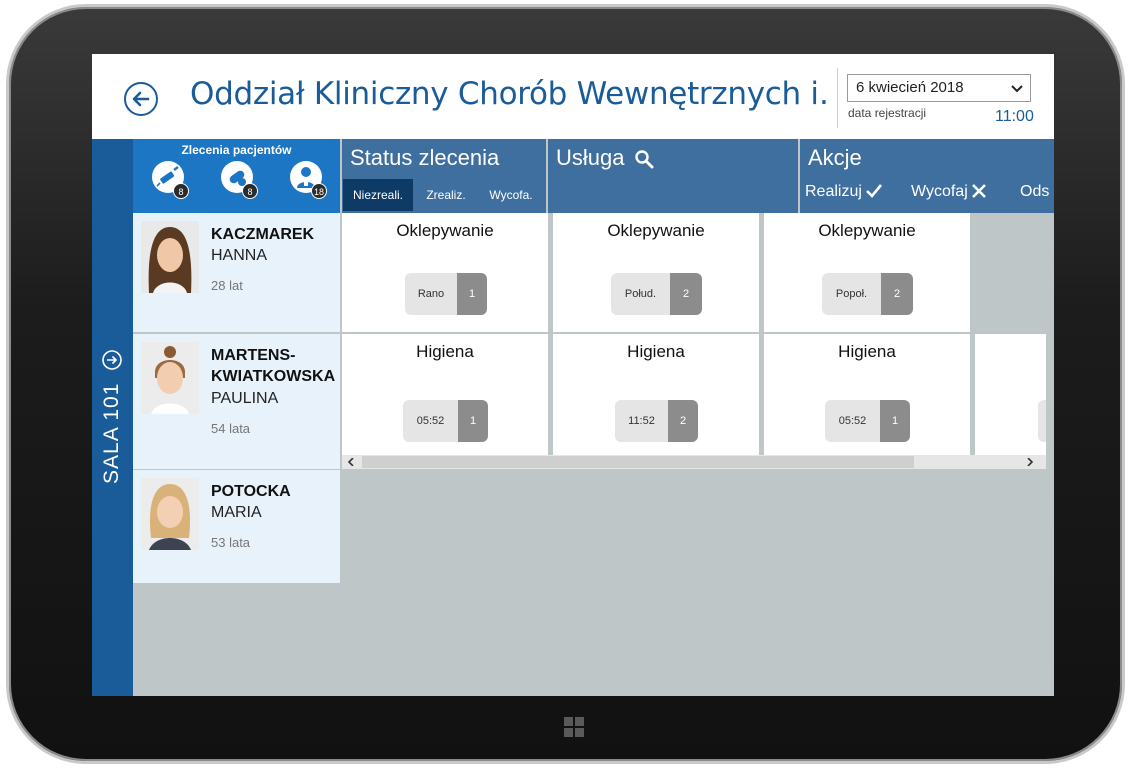 This screenshot has height=770, width=1131. Describe the element at coordinates (673, 176) in the screenshot. I see `service-column-header: Usługa` at that location.